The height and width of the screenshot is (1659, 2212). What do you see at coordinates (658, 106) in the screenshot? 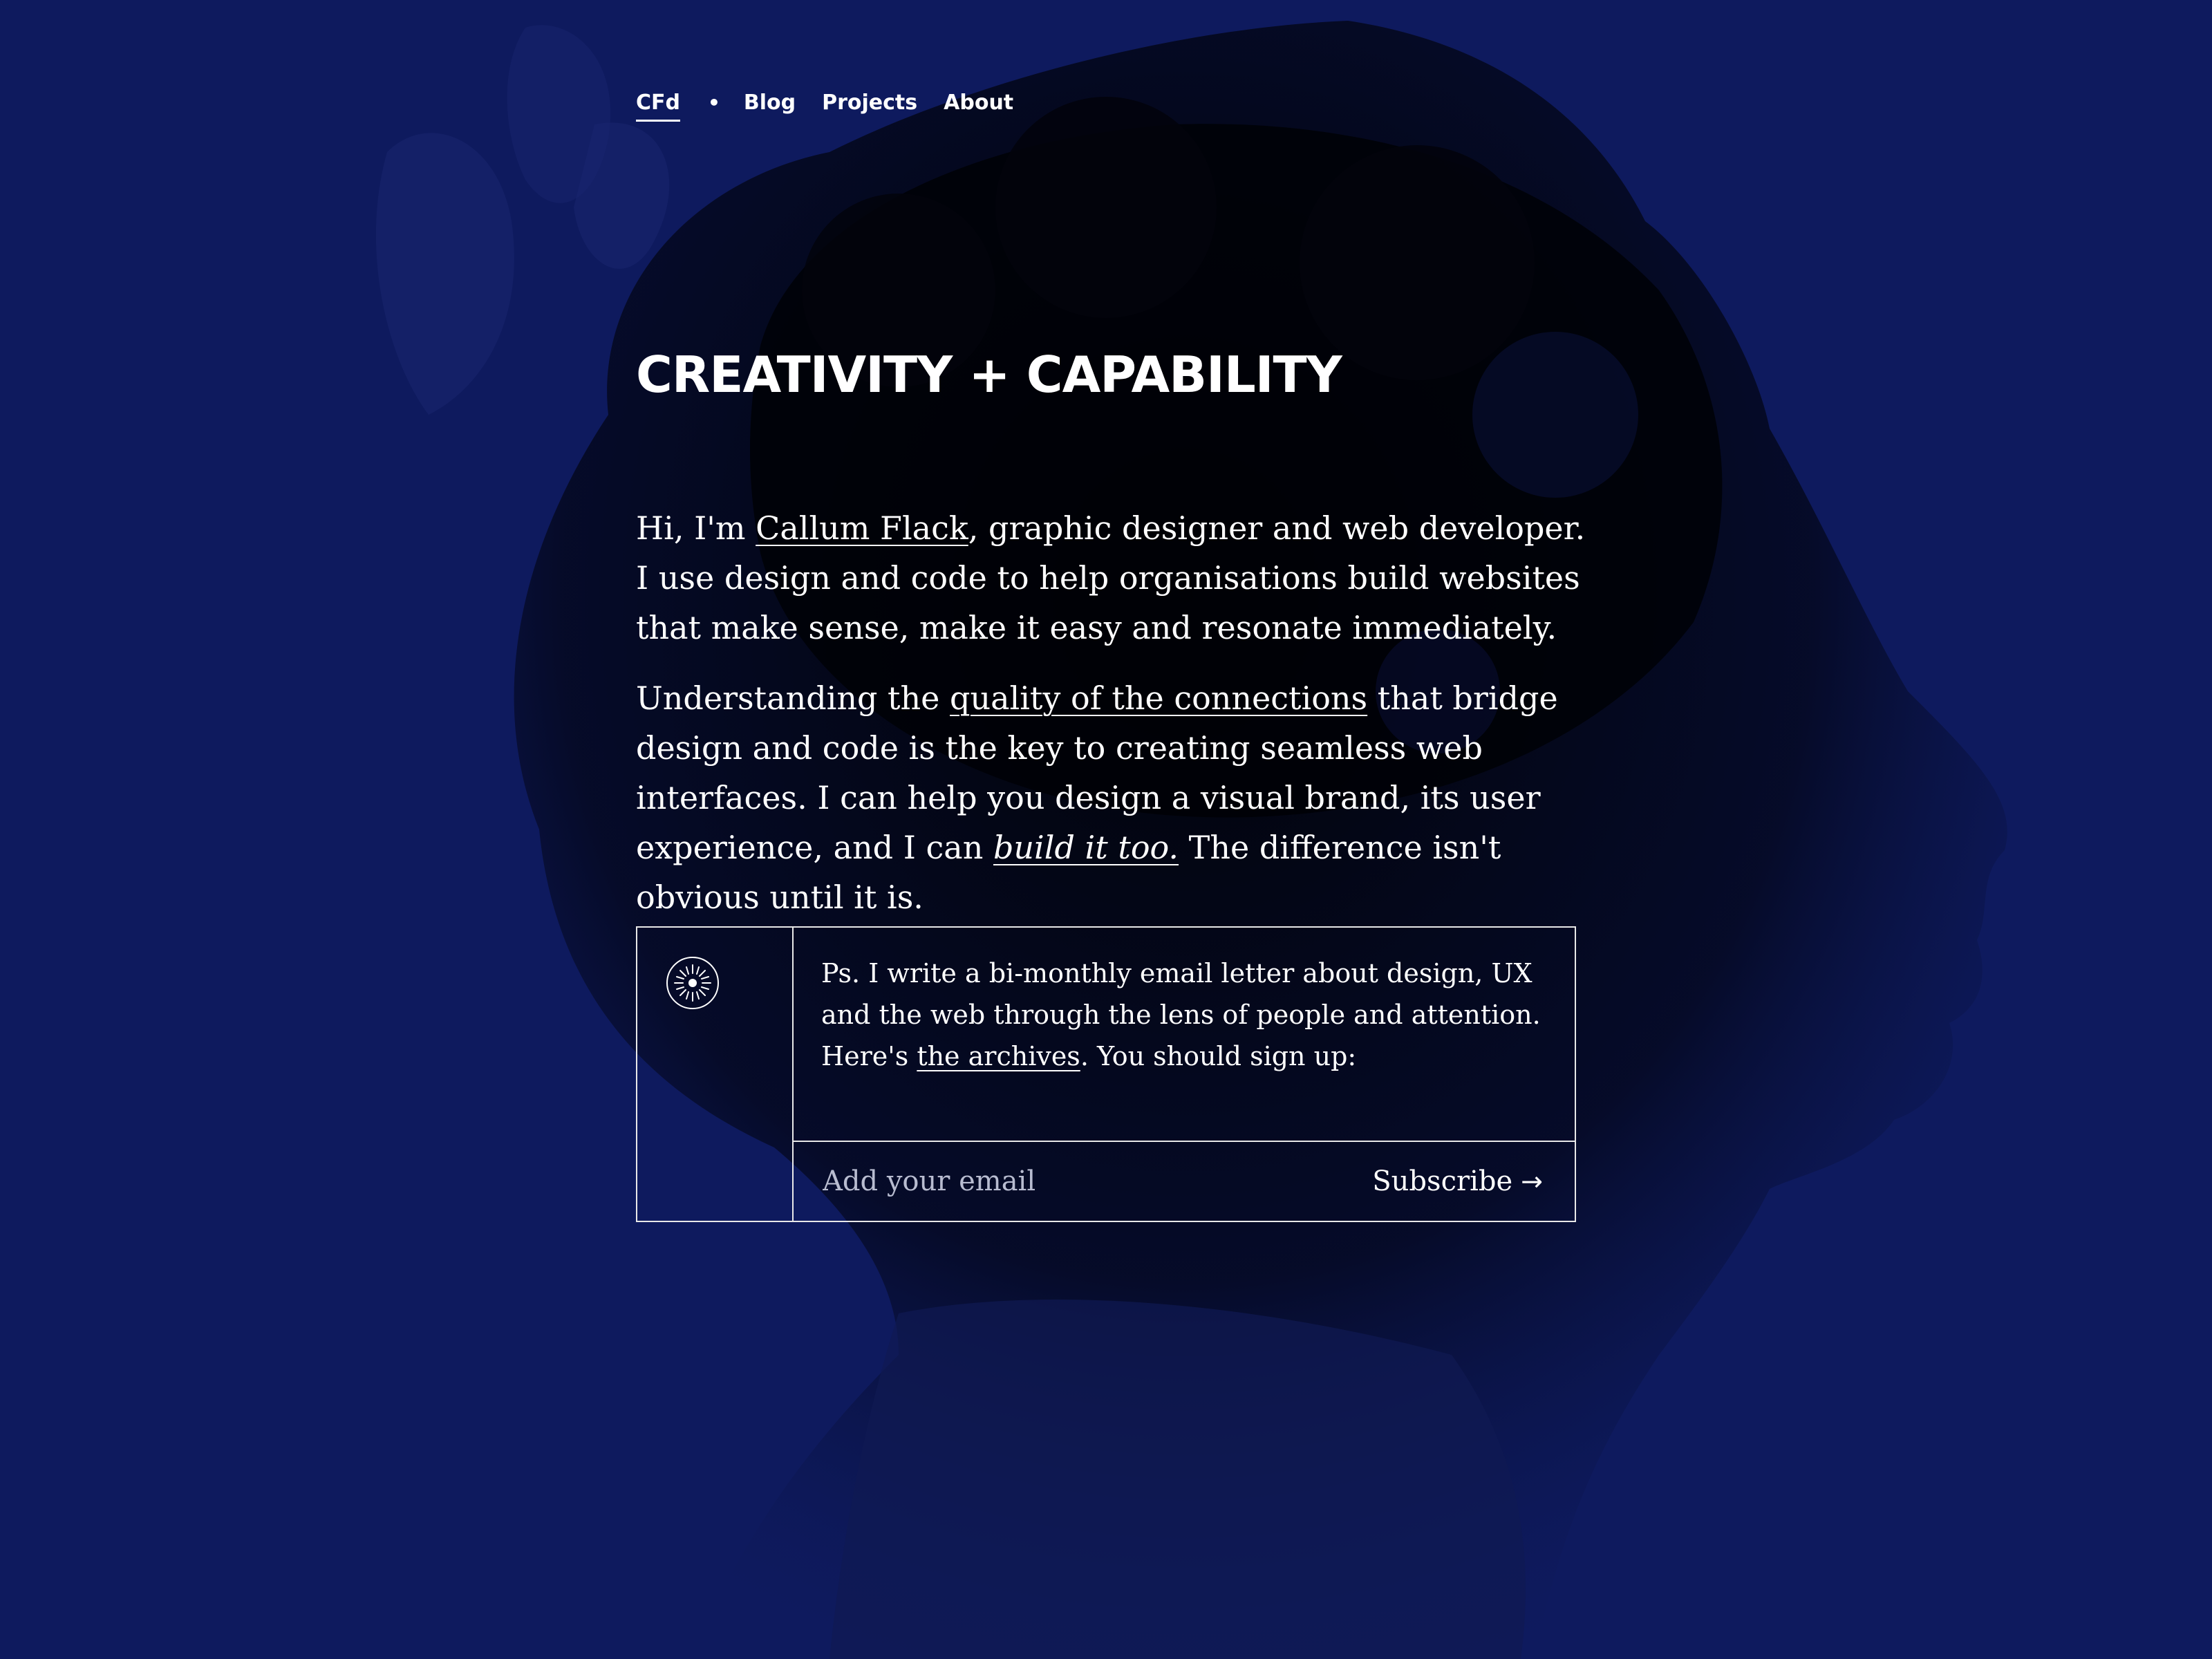
I see `site-logo-link: CFd` at bounding box center [658, 106].